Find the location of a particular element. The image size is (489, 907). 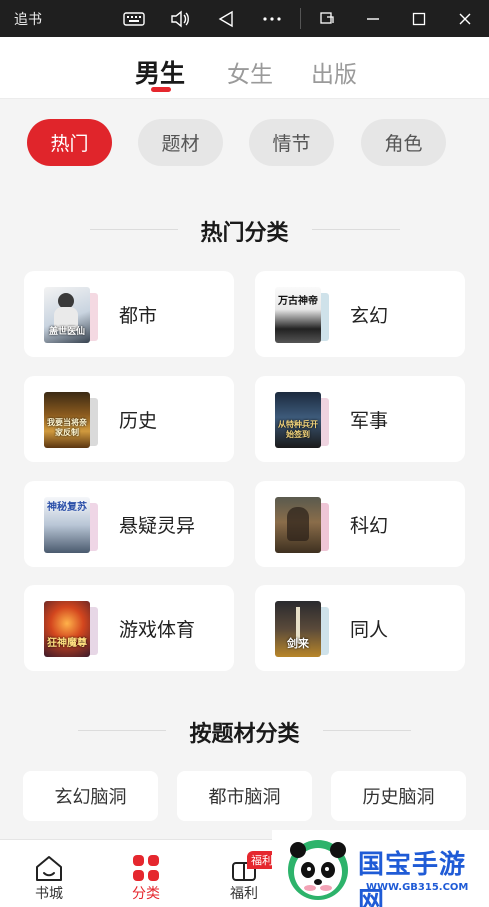

rotate-icon is located at coordinates (327, 19).